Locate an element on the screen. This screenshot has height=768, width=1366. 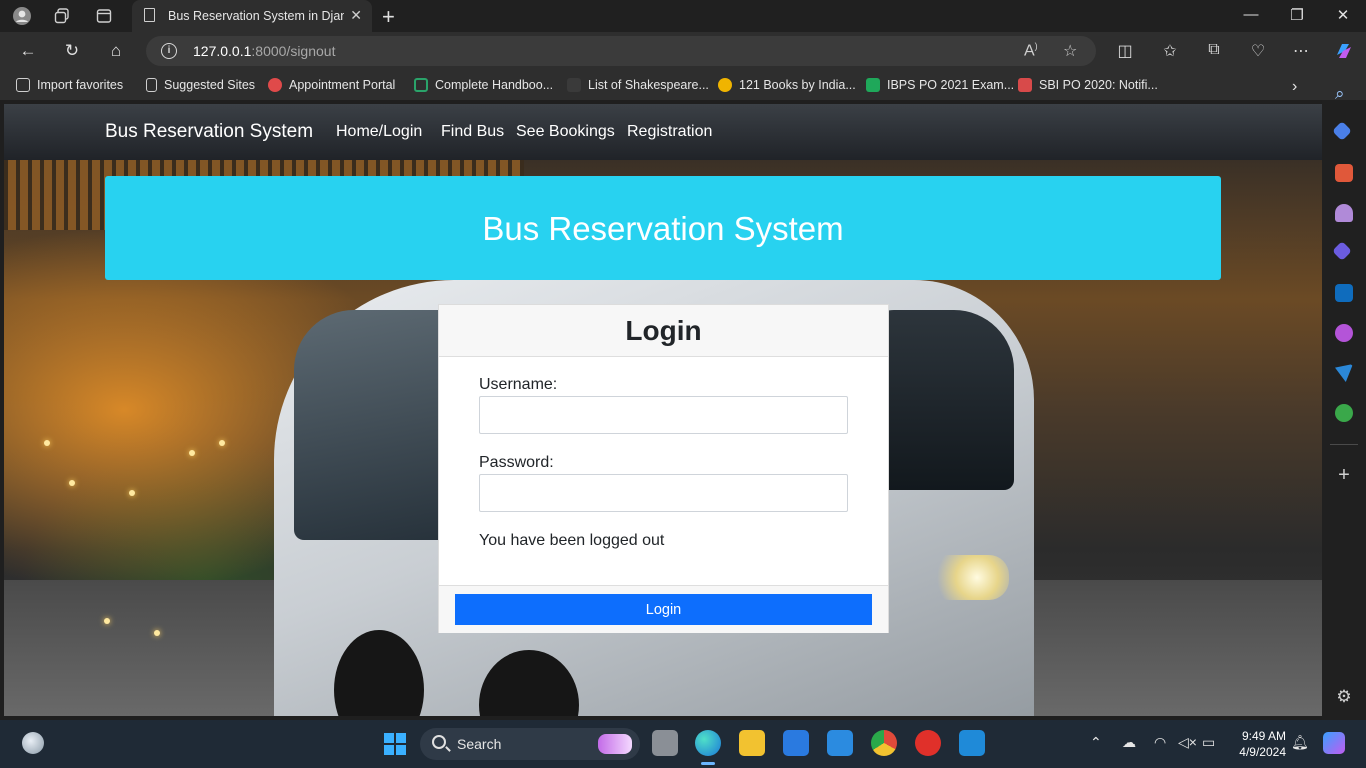
chrome-icon is located at coordinates (884, 743).